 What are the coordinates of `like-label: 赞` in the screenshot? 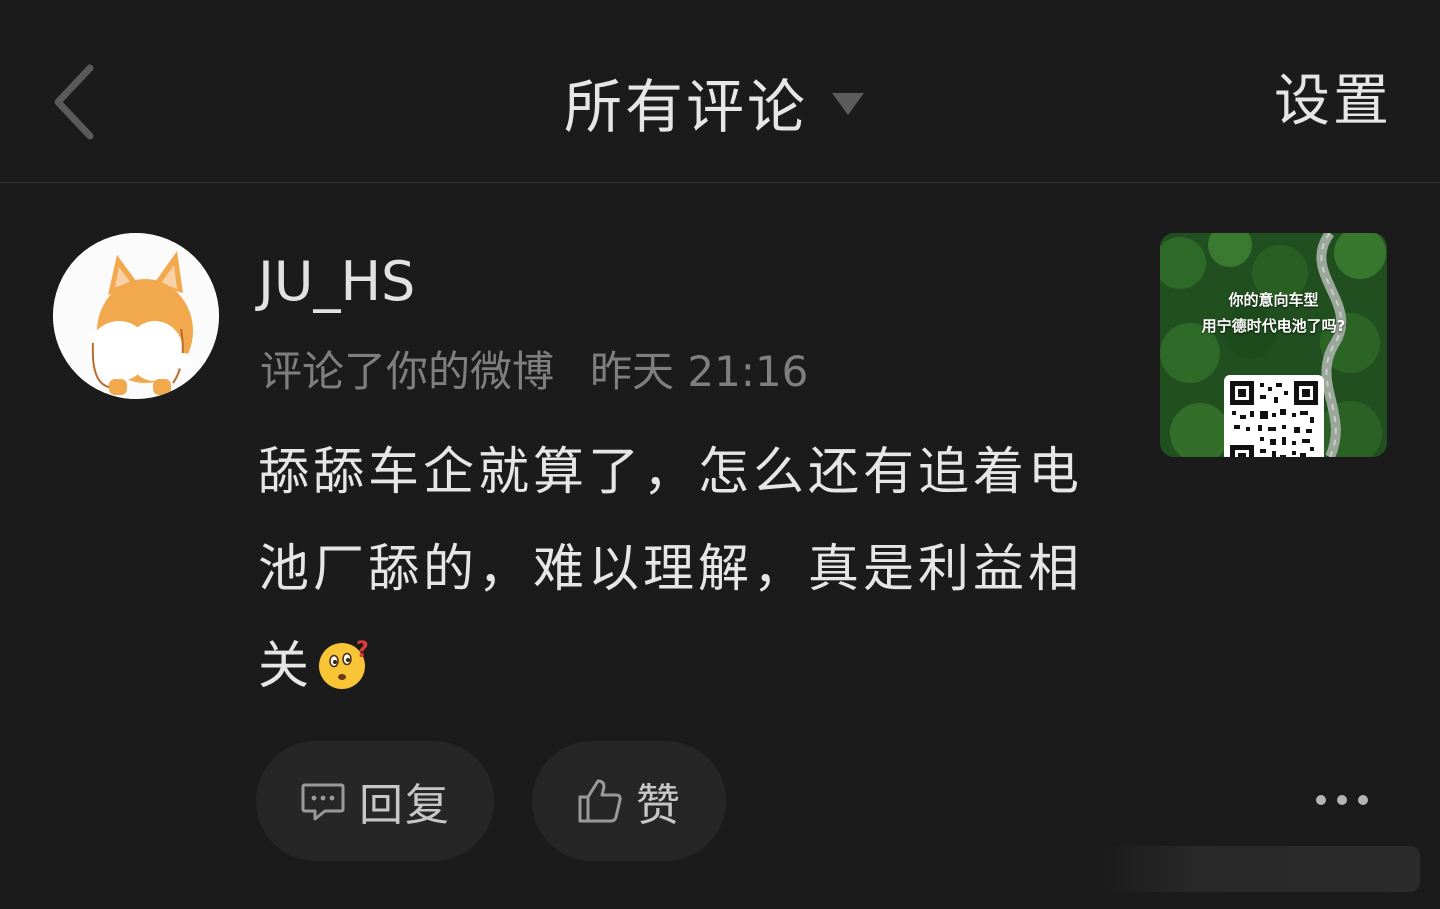 It's located at (659, 805).